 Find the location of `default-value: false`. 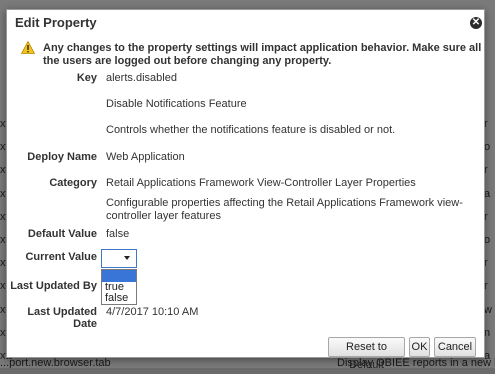

default-value: false is located at coordinates (118, 234).